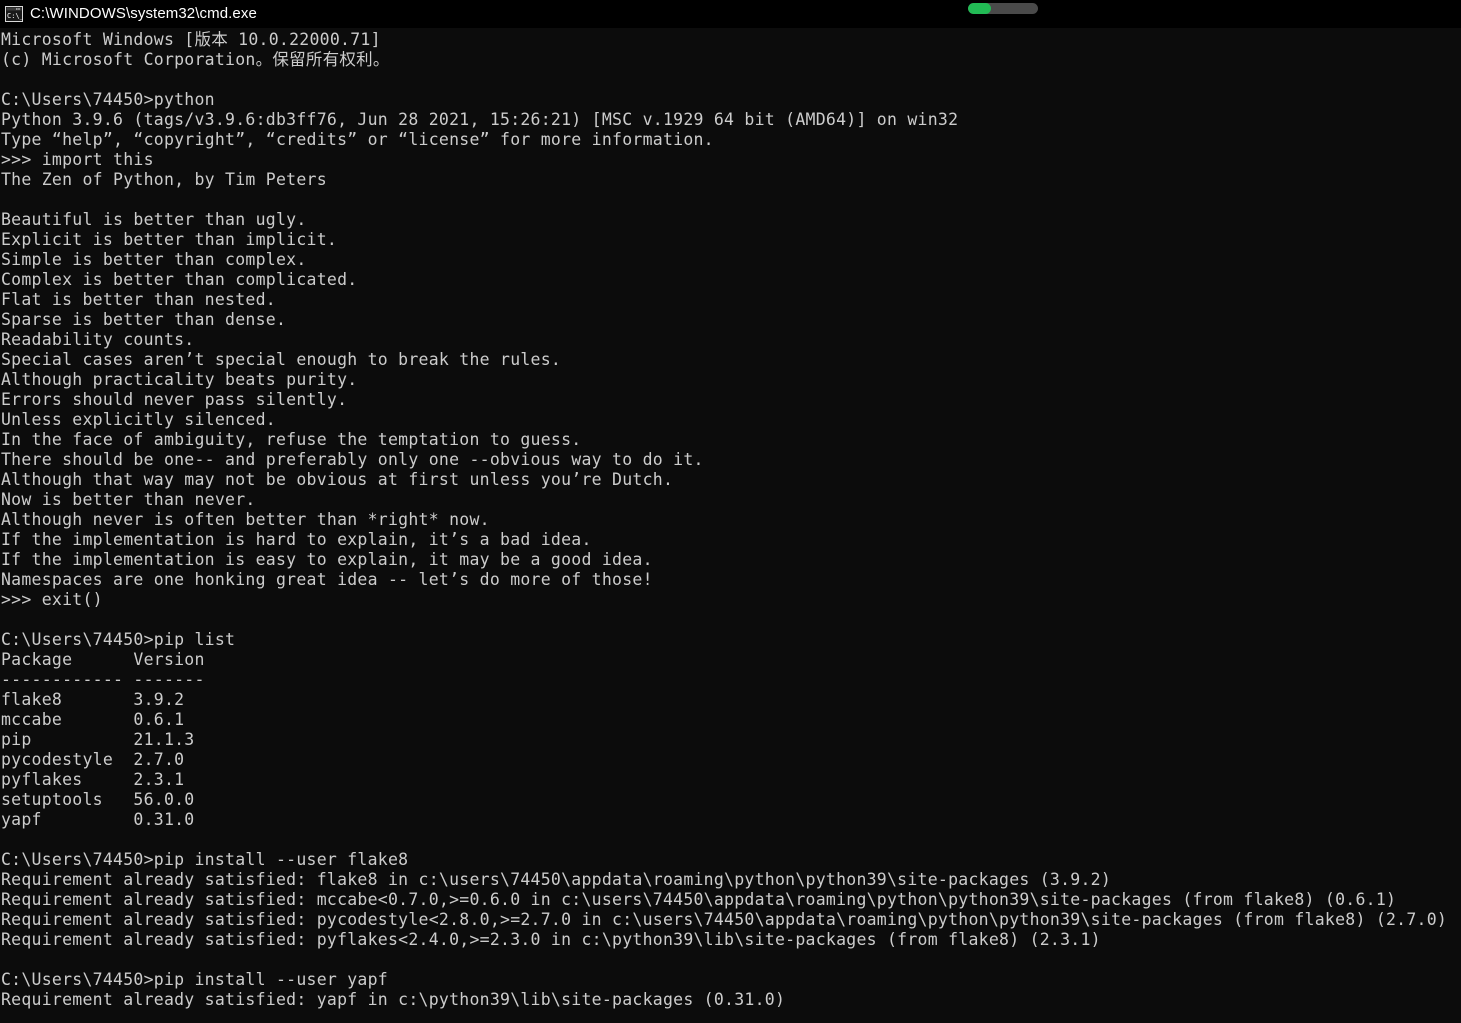 This screenshot has height=1023, width=1461. What do you see at coordinates (103, 679) in the screenshot?
I see `console-line: ------------ -------` at bounding box center [103, 679].